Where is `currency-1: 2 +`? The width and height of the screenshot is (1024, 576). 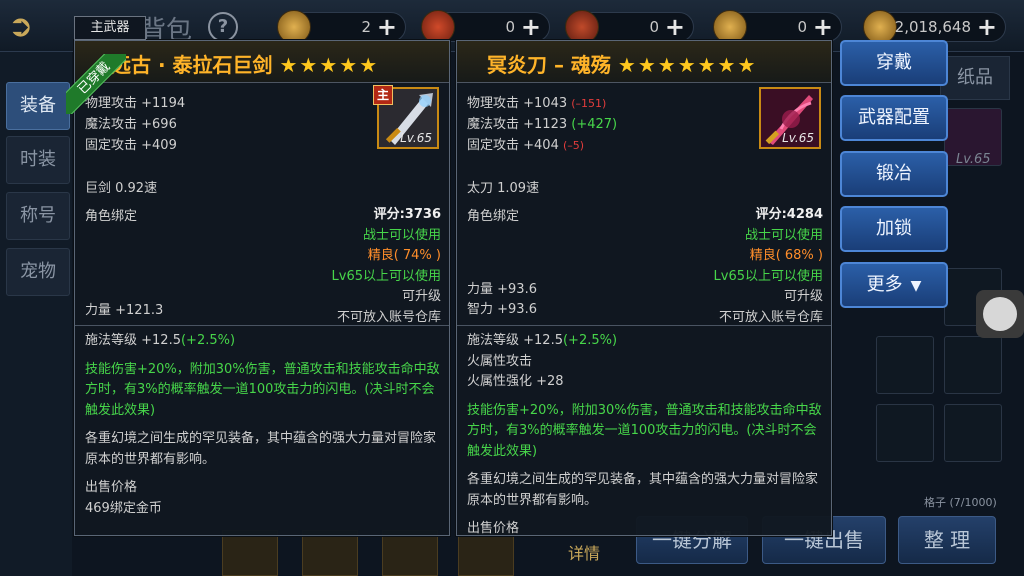
currency-1: 2 + is located at coordinates (341, 27).